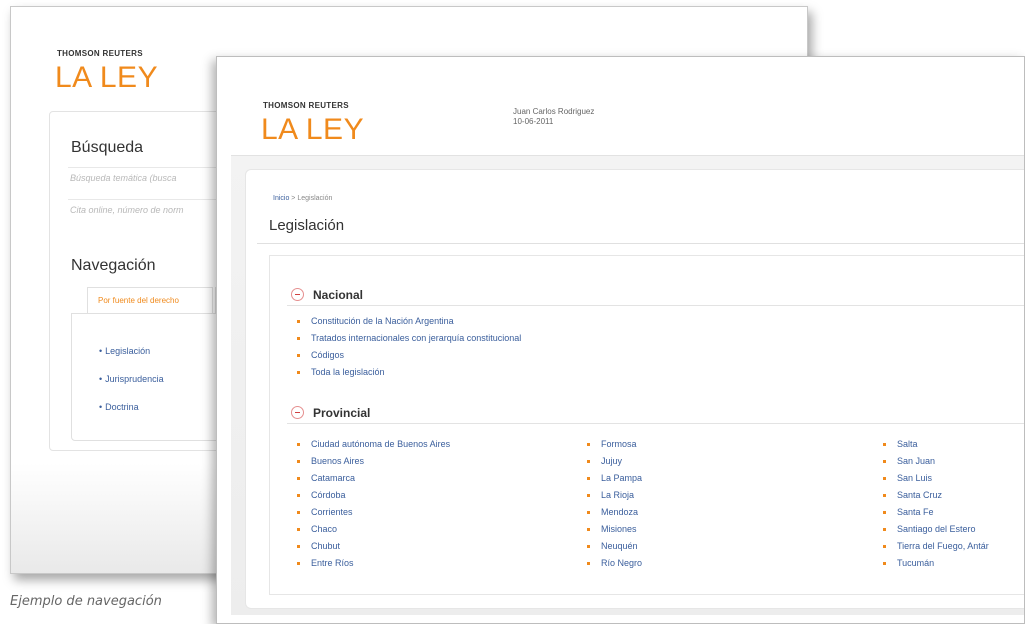 Image resolution: width=1025 pixels, height=624 pixels. What do you see at coordinates (324, 529) in the screenshot?
I see `province-link: Chaco` at bounding box center [324, 529].